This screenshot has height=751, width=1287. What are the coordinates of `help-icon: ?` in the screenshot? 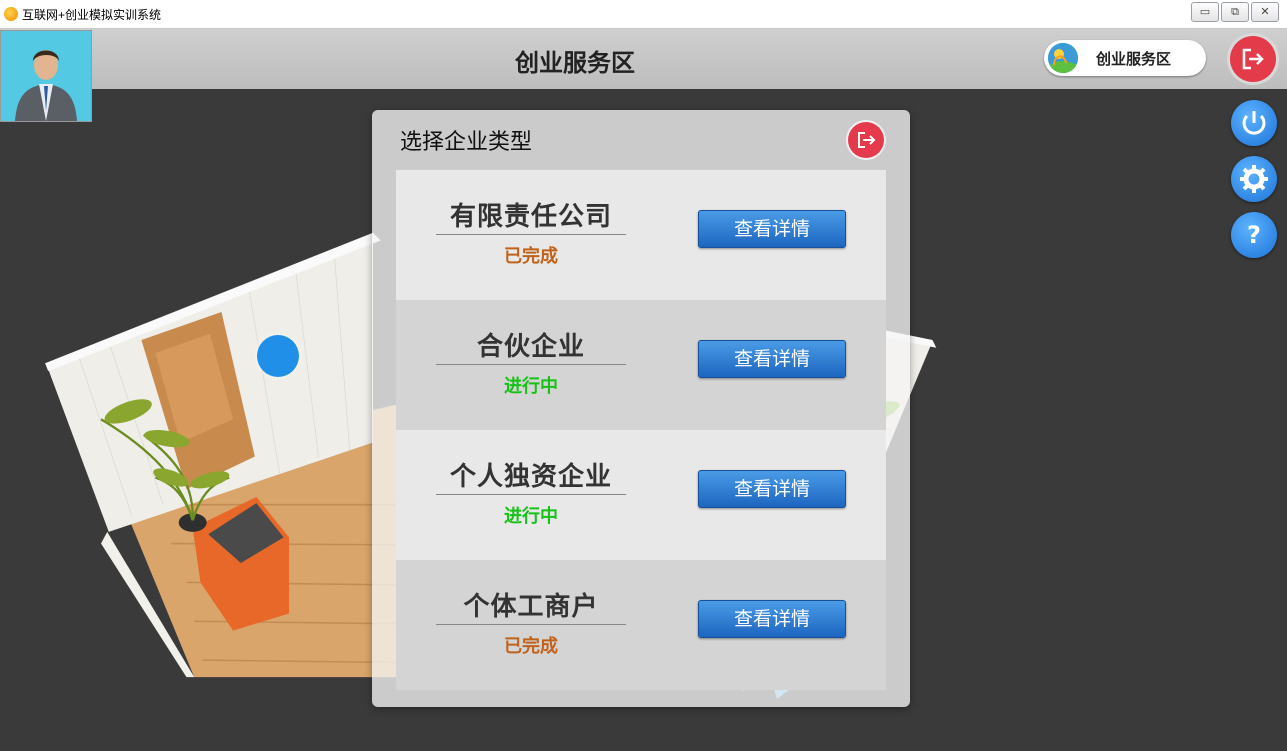 It's located at (1254, 235).